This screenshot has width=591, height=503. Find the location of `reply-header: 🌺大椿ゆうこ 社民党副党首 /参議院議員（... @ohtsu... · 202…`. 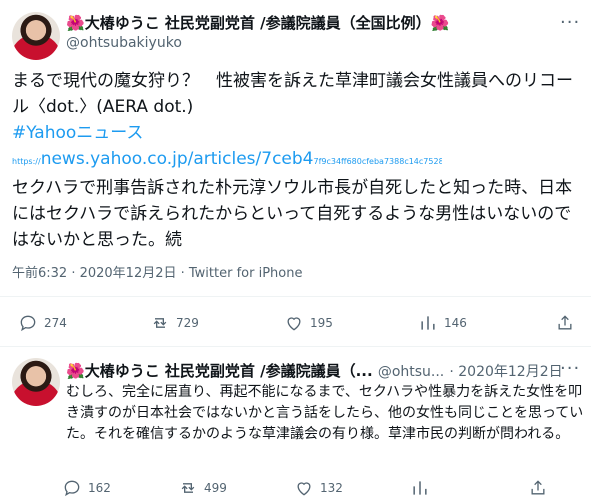

reply-header: 🌺大椿ゆうこ 社民党副党首 /参議院議員（... @ohtsu... · 202… is located at coordinates (316, 370).